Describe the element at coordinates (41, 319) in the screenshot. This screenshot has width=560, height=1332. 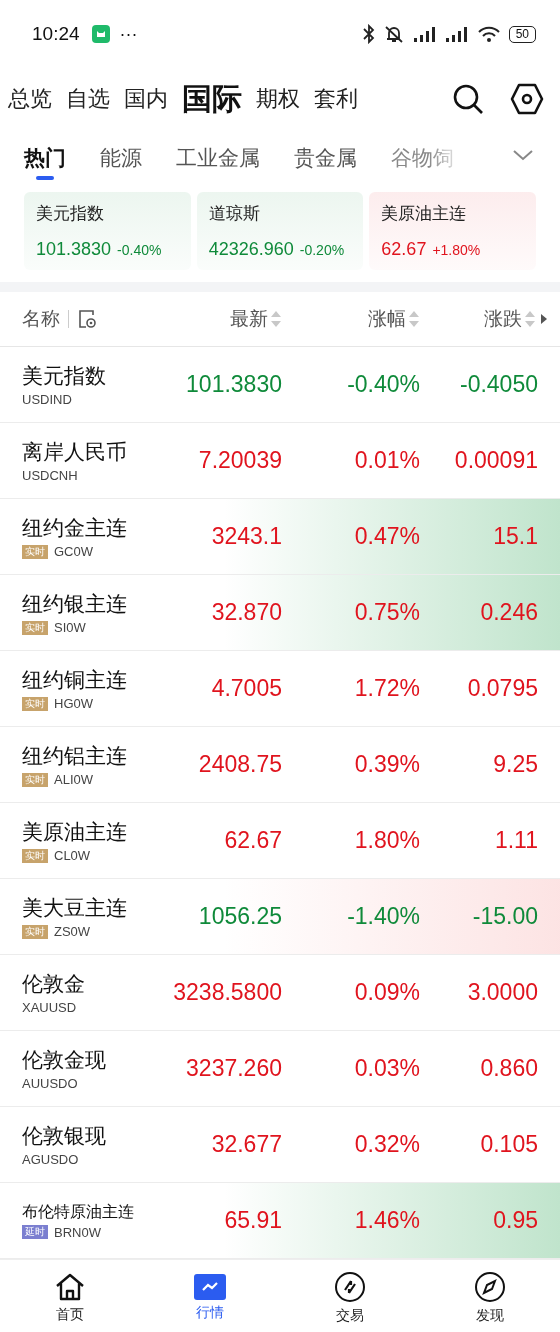
I see `column-header: 名称` at that location.